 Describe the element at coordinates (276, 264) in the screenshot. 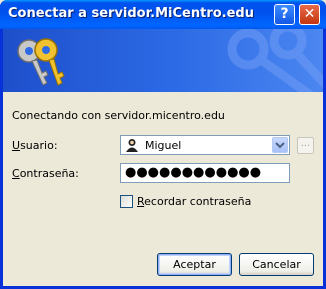

I see `cancel-button: Cancelar` at that location.